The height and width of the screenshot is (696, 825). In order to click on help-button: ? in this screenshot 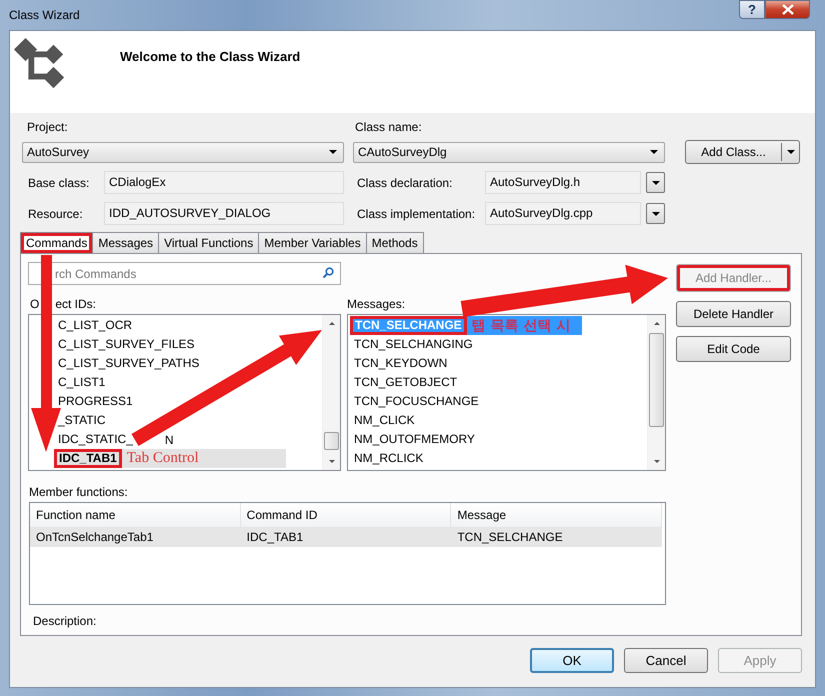, I will do `click(752, 9)`.